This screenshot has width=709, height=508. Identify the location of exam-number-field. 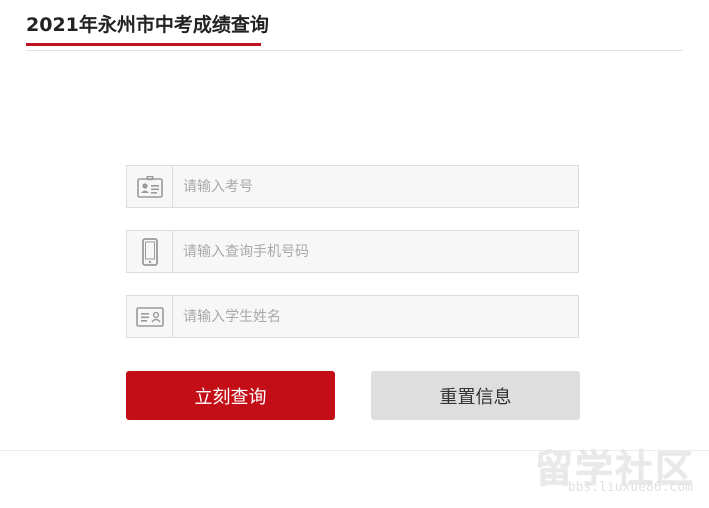
(352, 186).